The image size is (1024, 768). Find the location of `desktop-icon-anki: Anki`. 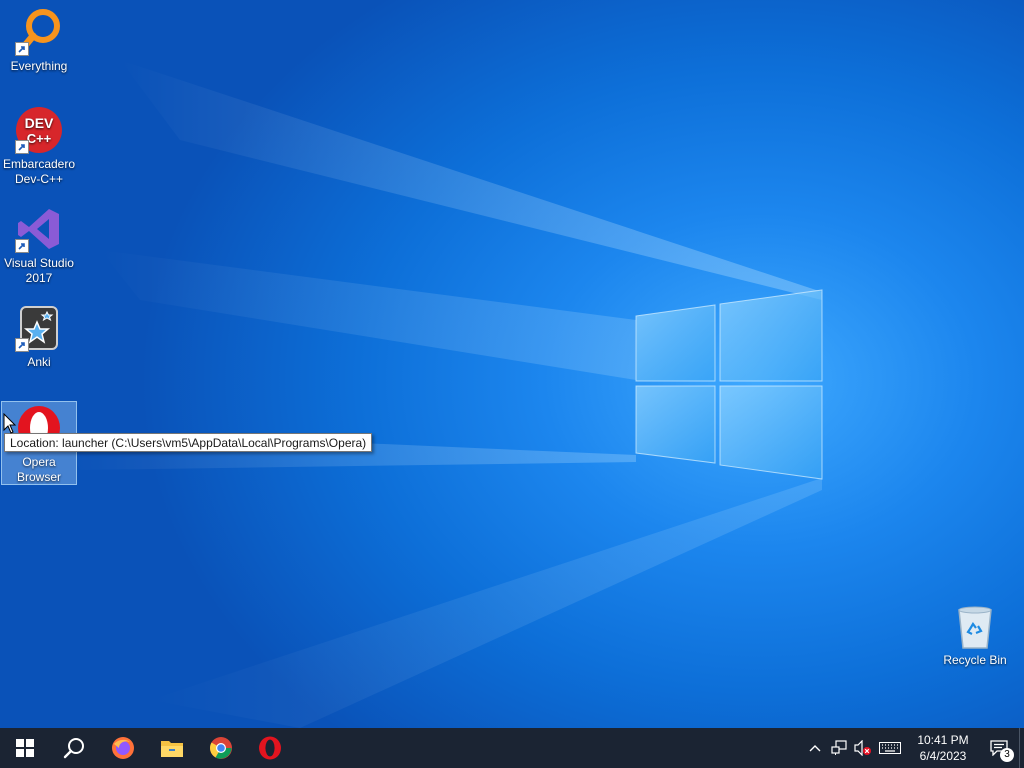

desktop-icon-anki: Anki is located at coordinates (39, 336).